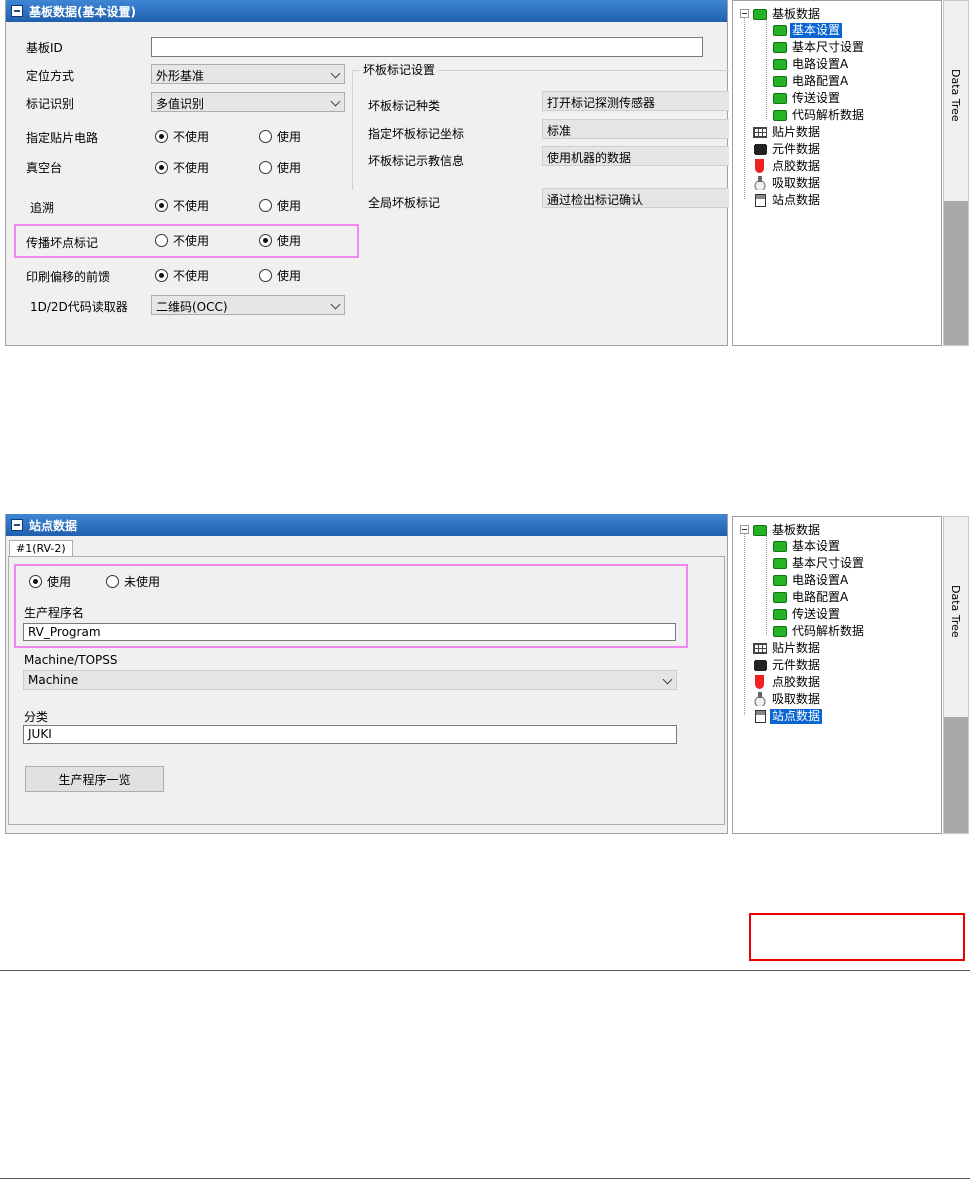 This screenshot has height=1180, width=970. I want to click on side-tab-label: Data Tree, so click(955, 611).